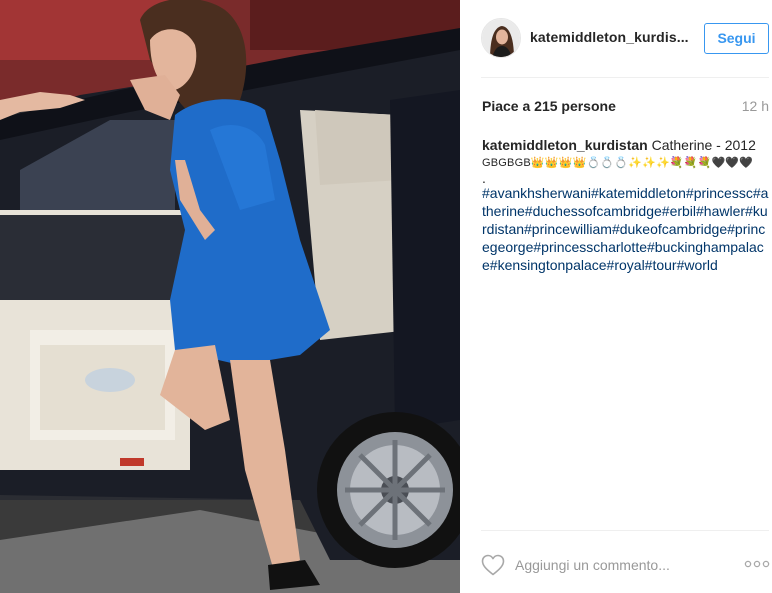 This screenshot has width=772, height=593. Describe the element at coordinates (736, 38) in the screenshot. I see `follow-button: Segui` at that location.